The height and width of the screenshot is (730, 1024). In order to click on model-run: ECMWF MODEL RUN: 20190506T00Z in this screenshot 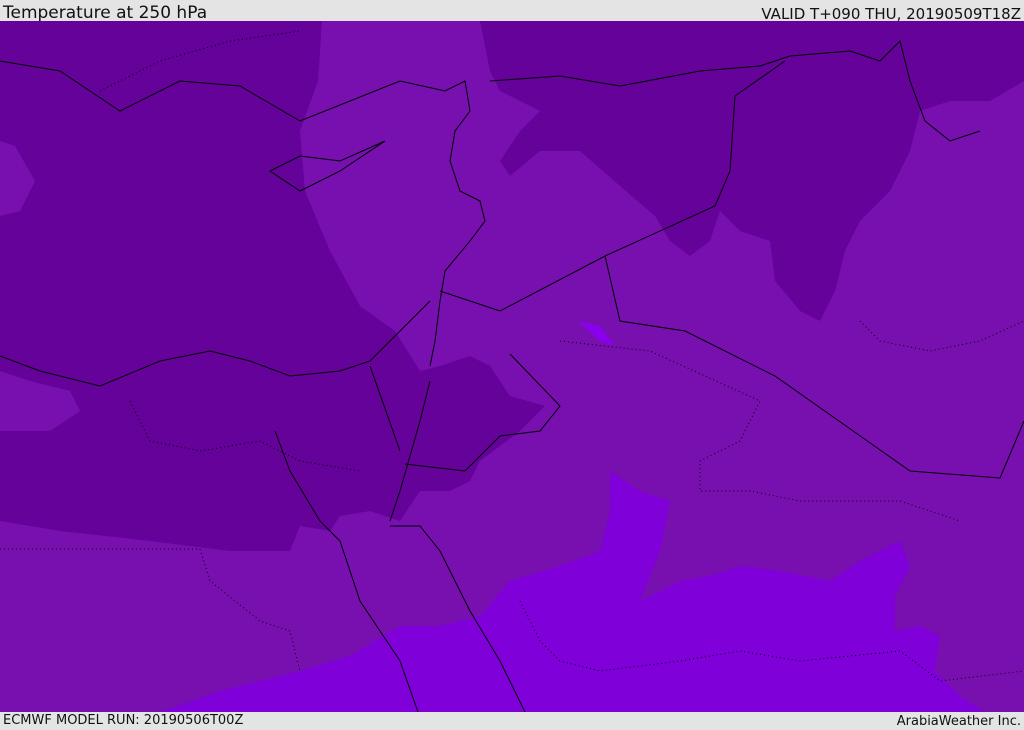, I will do `click(123, 720)`.